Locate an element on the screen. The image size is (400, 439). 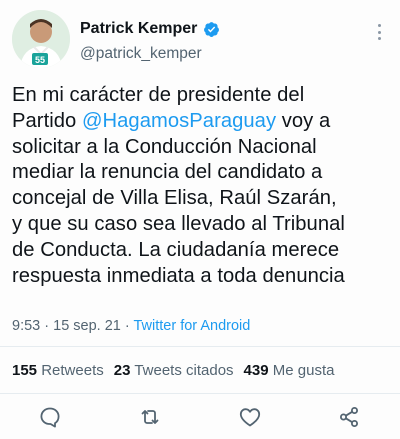
avatar-badge: 55 is located at coordinates (40, 60).